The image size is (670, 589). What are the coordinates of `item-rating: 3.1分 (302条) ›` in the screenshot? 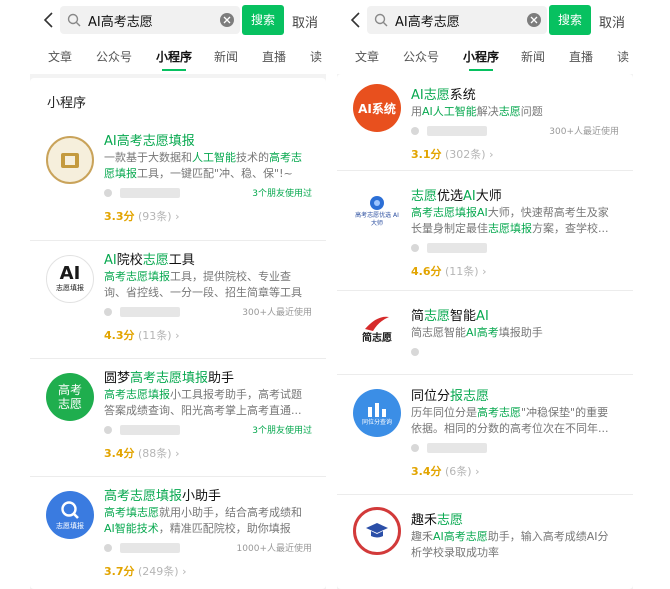 It's located at (452, 154).